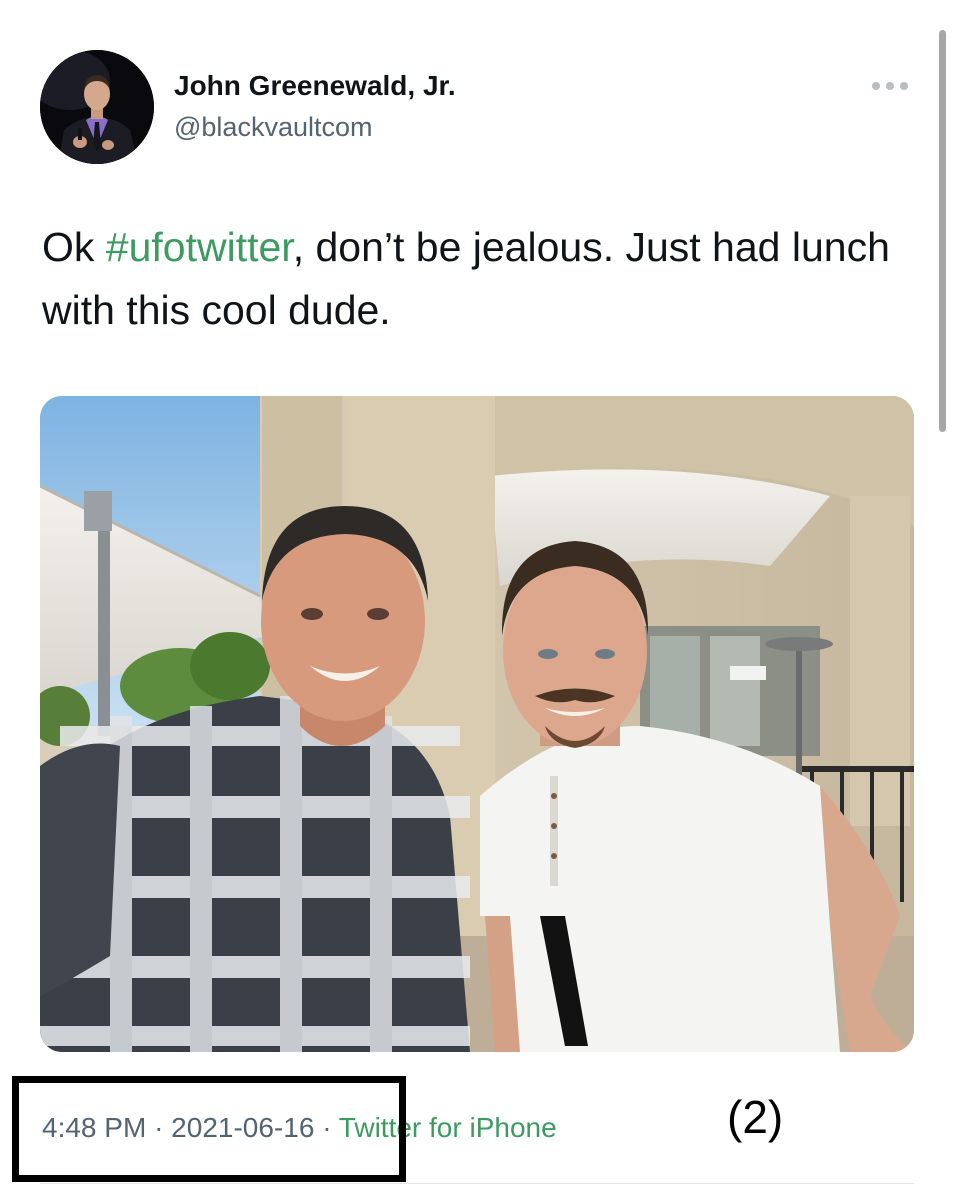 This screenshot has height=1200, width=955. Describe the element at coordinates (242, 1127) in the screenshot. I see `tweet-date: 2021-06-16` at that location.